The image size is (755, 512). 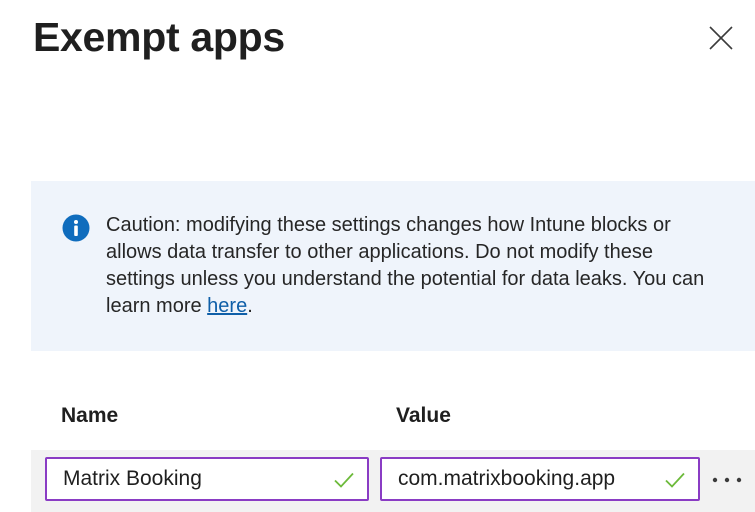 I want to click on row-more-button, so click(x=727, y=480).